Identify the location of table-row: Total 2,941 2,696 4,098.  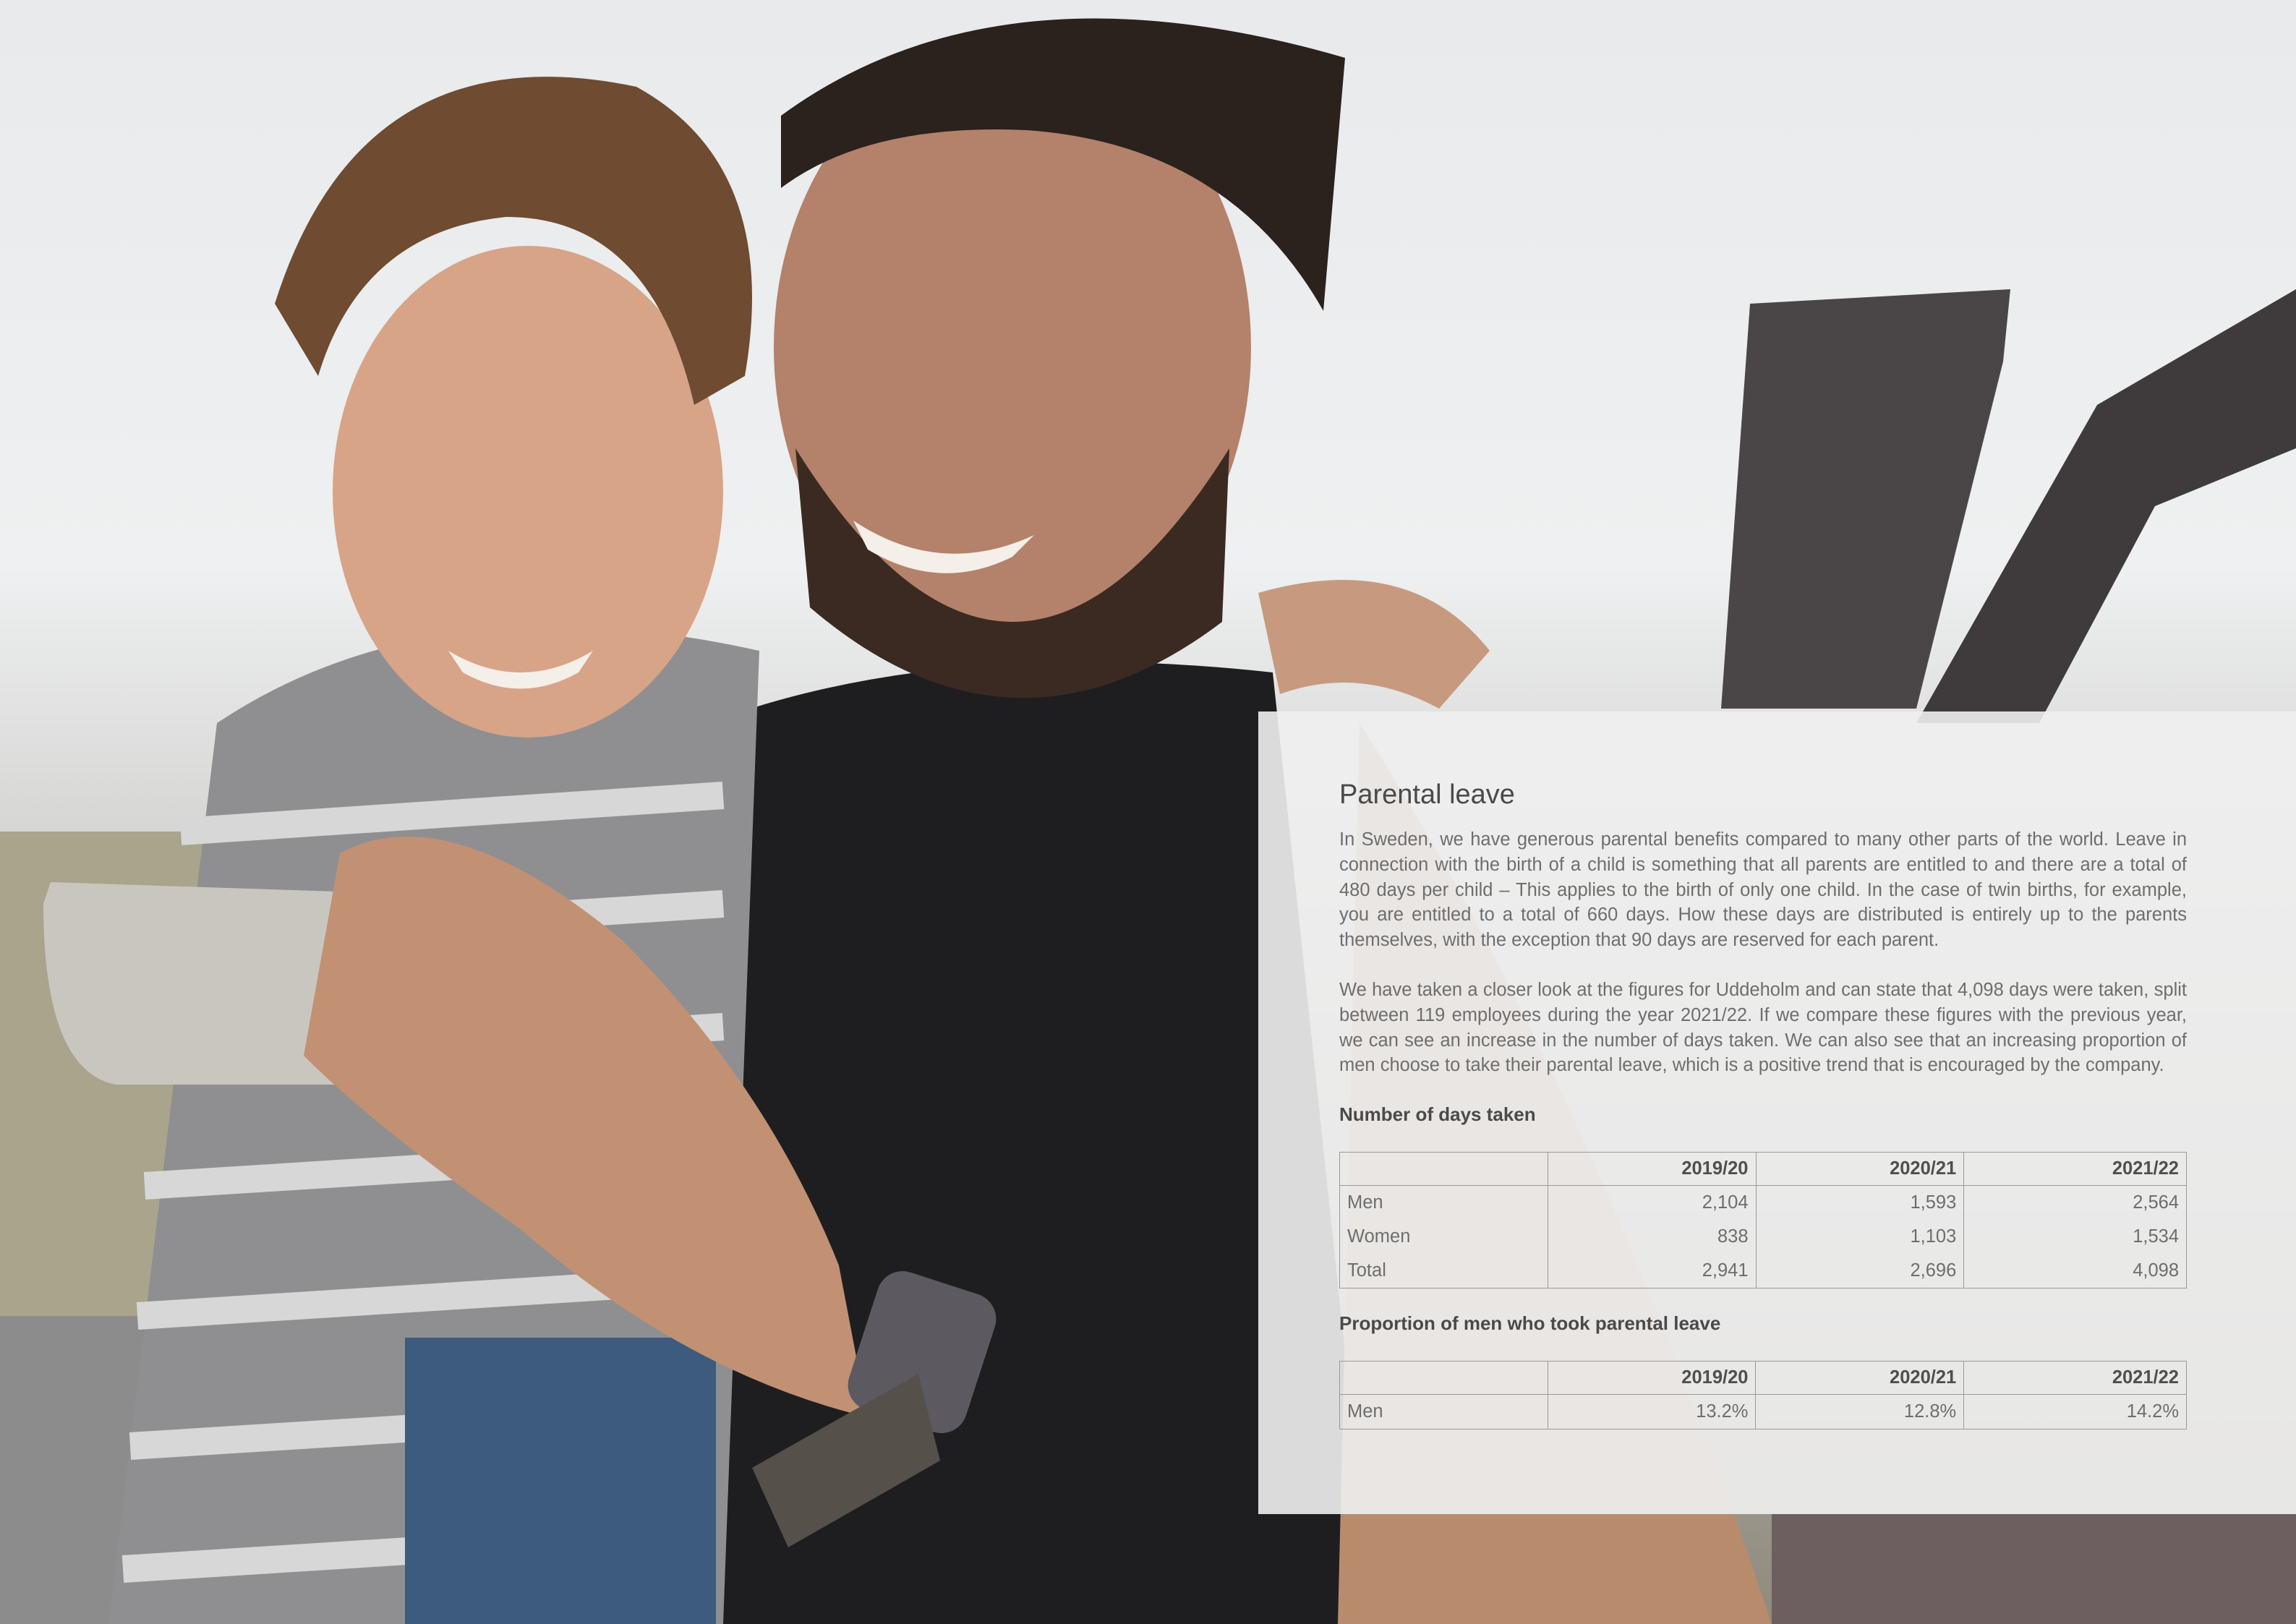
(1763, 1271).